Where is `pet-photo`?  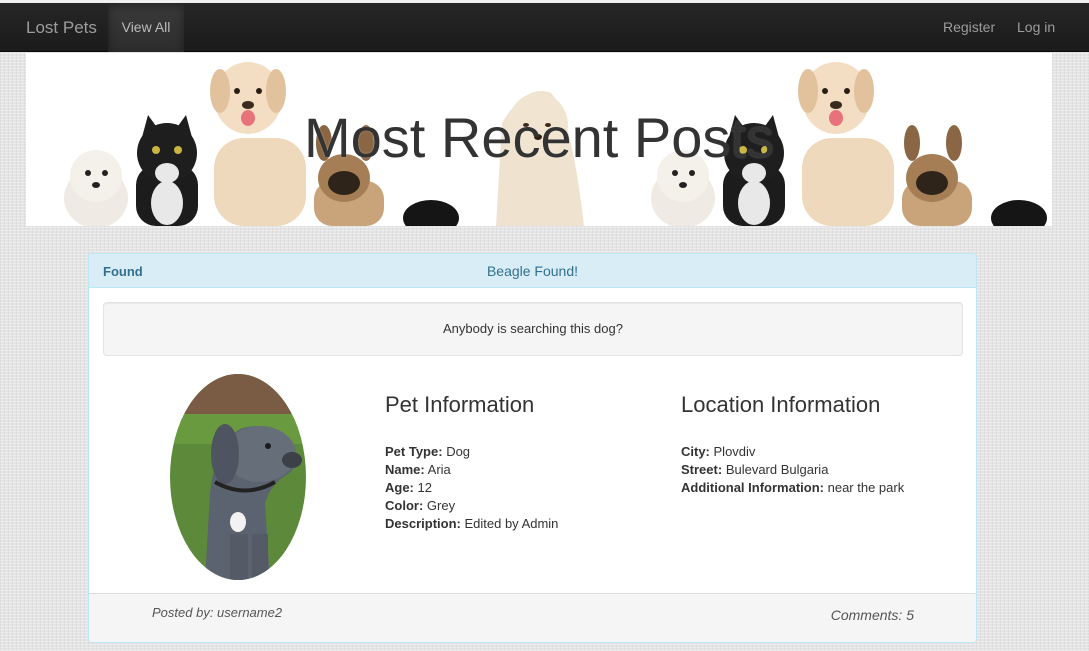
pet-photo is located at coordinates (238, 477).